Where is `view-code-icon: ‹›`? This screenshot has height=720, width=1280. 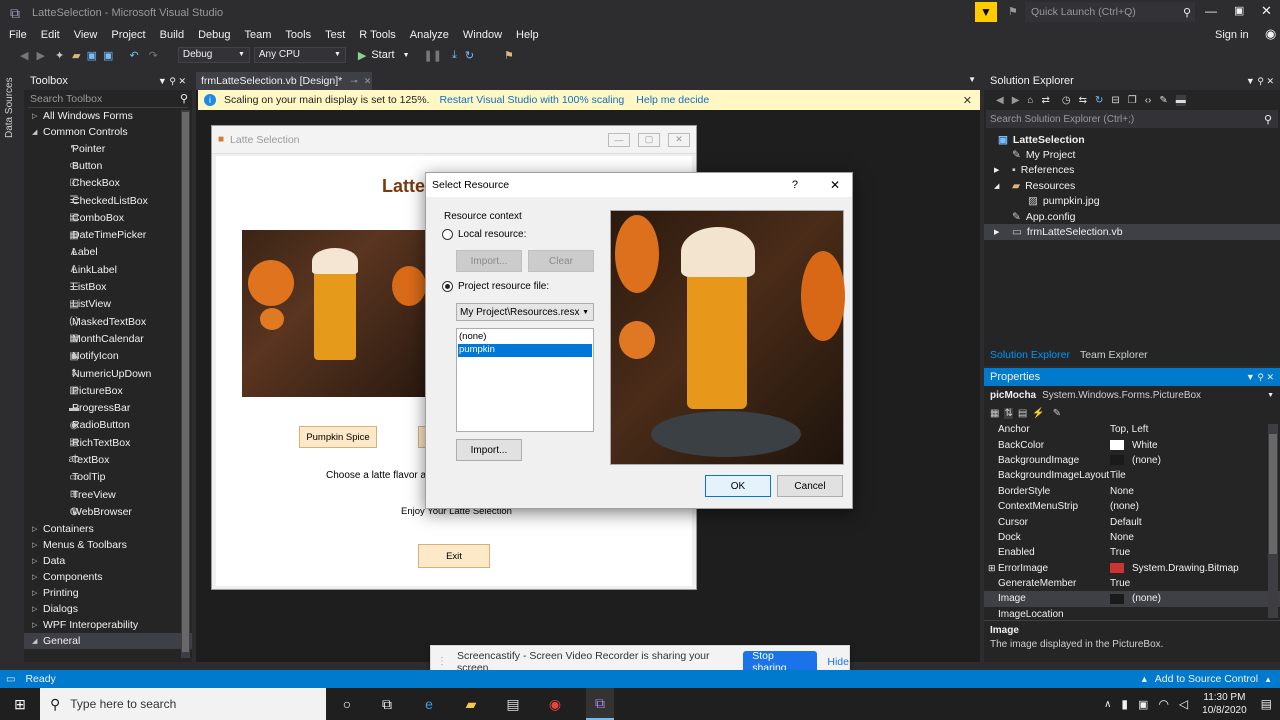
view-code-icon: ‹› is located at coordinates (1148, 100).